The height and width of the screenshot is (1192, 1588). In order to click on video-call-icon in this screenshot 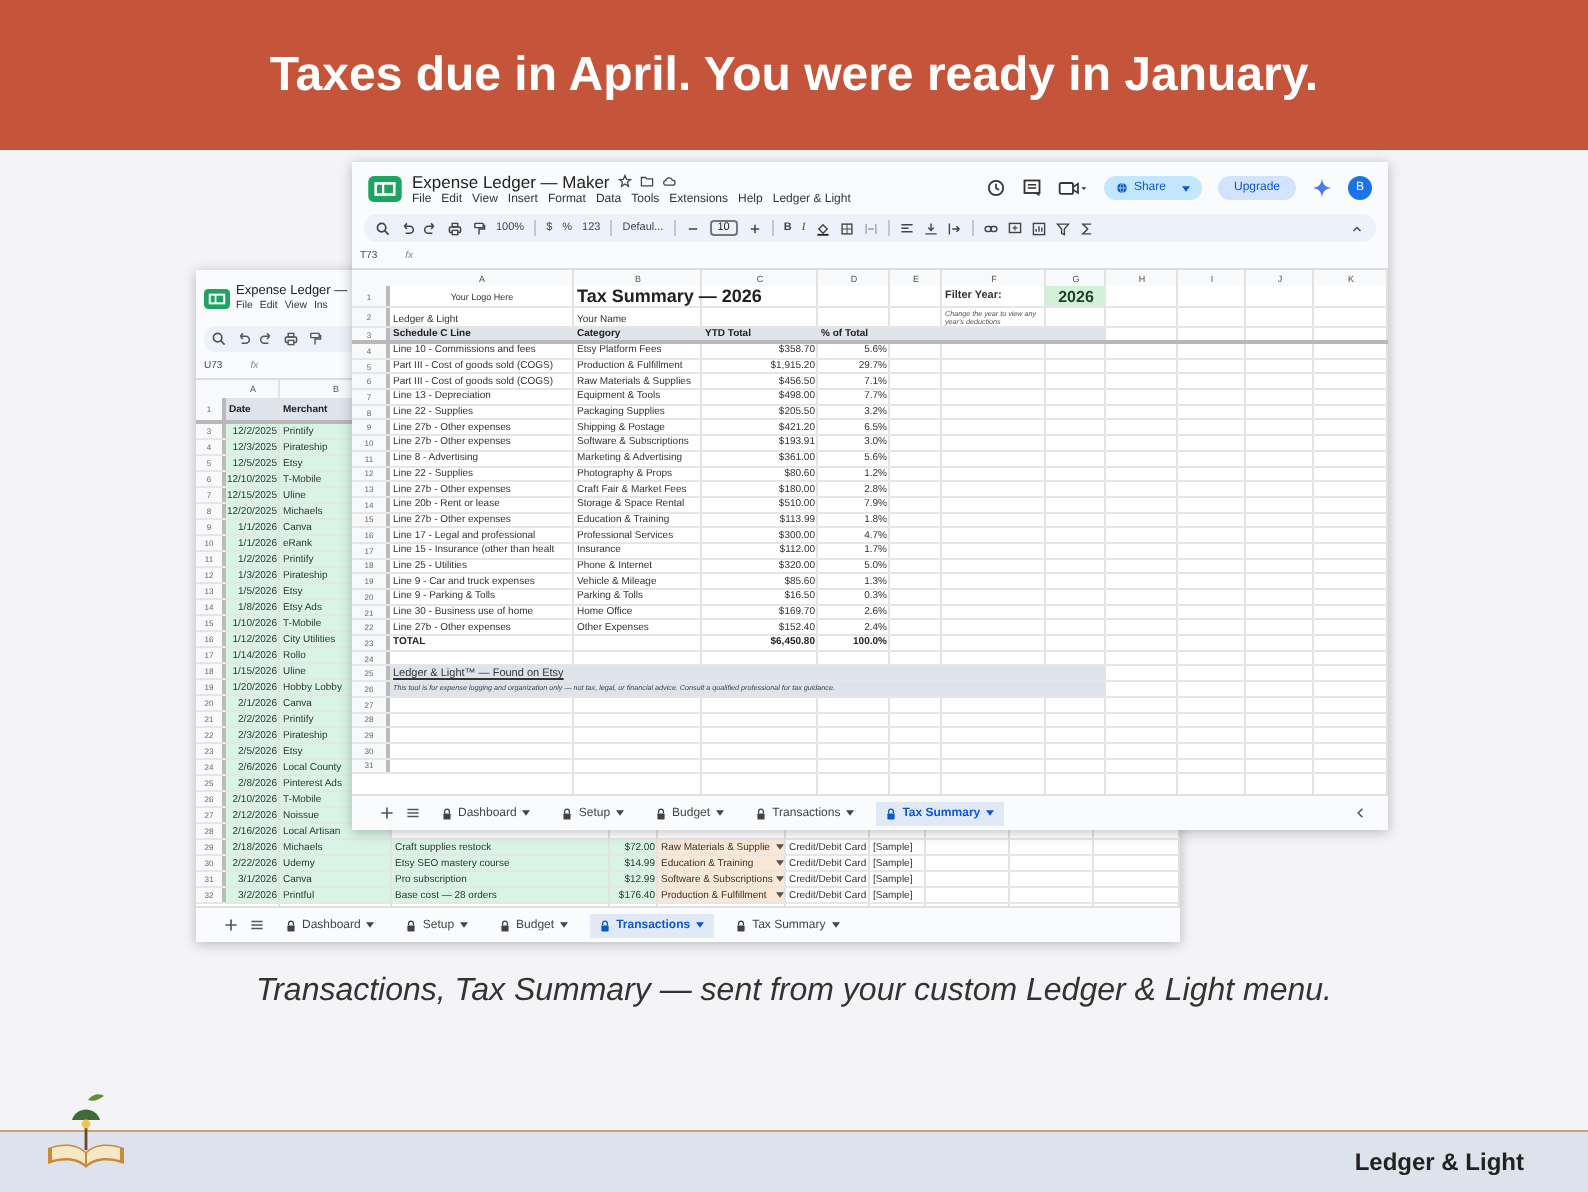, I will do `click(1072, 188)`.